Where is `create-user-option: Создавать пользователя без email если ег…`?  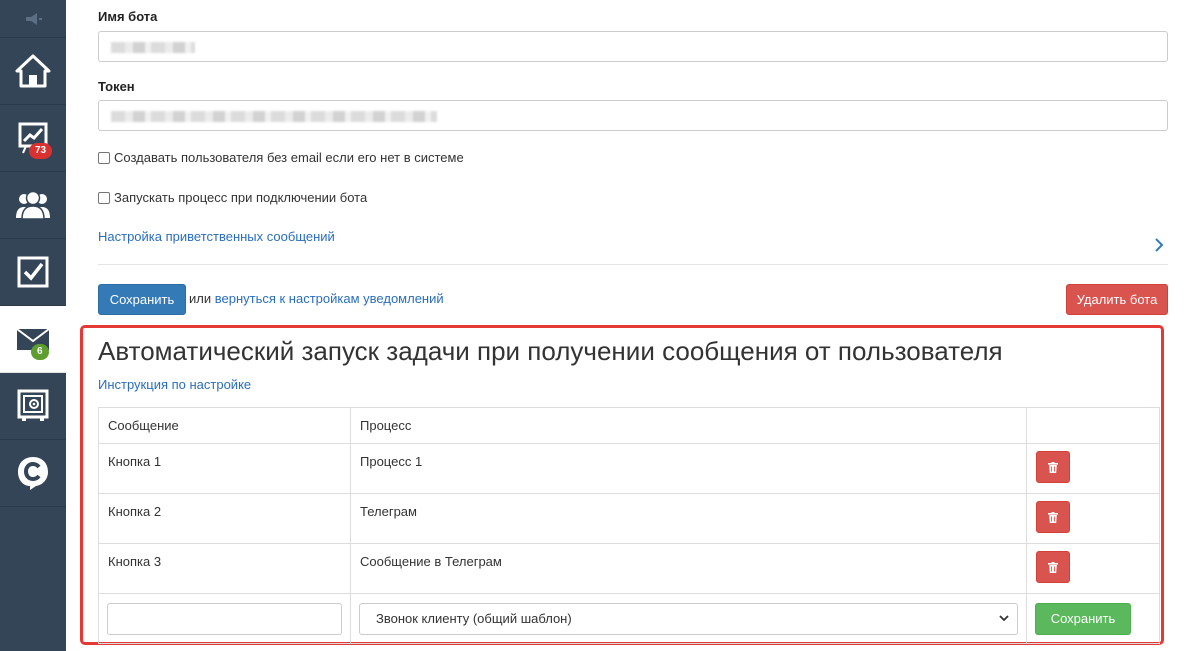
create-user-option: Создавать пользователя без email если ег… is located at coordinates (281, 157).